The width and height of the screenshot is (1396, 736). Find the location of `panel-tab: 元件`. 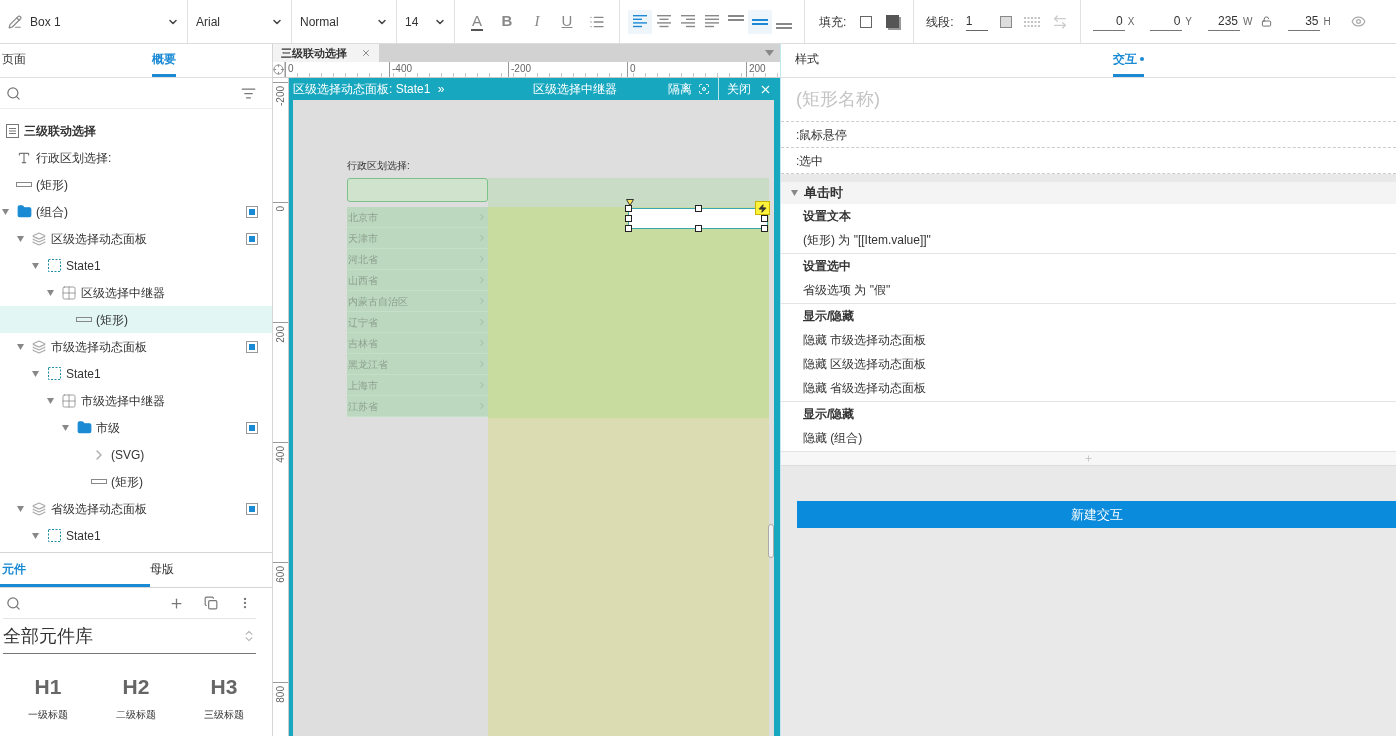

panel-tab: 元件 is located at coordinates (75, 570).